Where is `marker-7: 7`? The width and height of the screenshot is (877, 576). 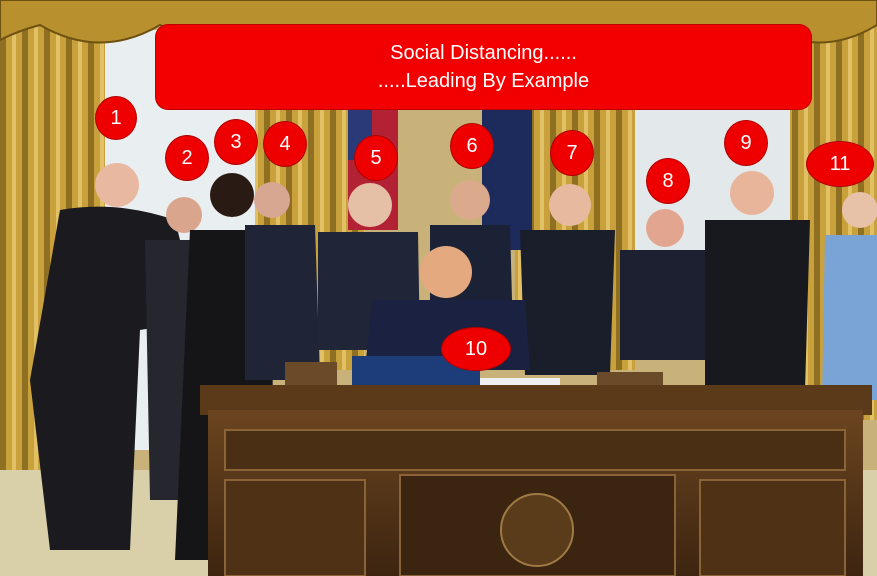 marker-7: 7 is located at coordinates (572, 153).